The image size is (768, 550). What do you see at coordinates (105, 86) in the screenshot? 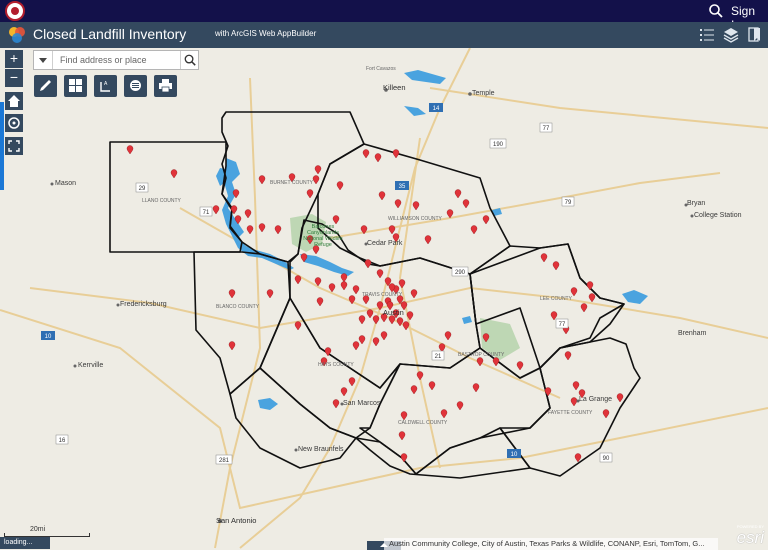
I see `measurement-button: A` at bounding box center [105, 86].